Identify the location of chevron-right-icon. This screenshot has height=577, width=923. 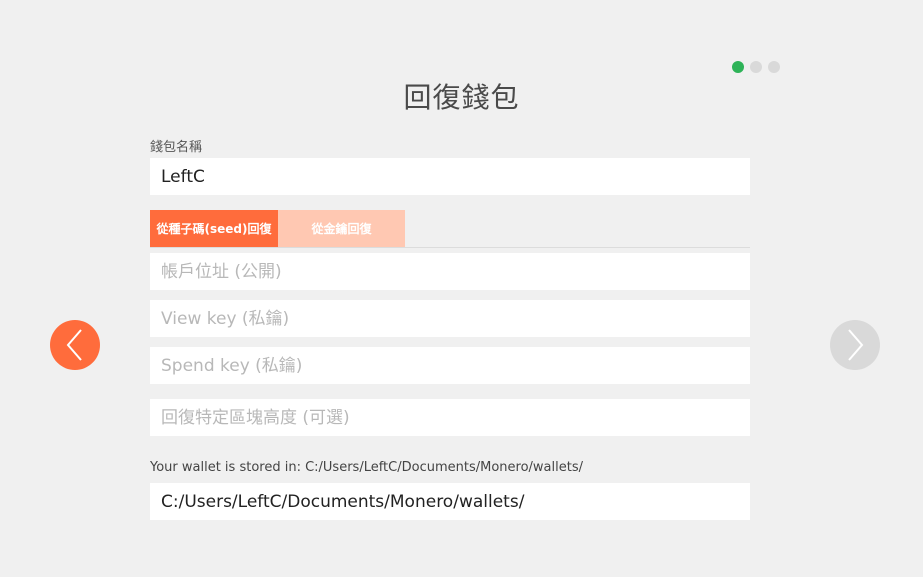
(856, 345).